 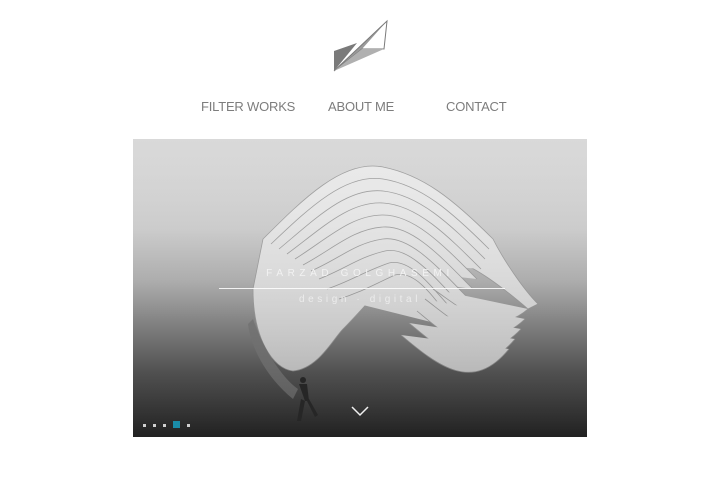 I want to click on nav-contact: CONTACT, so click(x=476, y=106).